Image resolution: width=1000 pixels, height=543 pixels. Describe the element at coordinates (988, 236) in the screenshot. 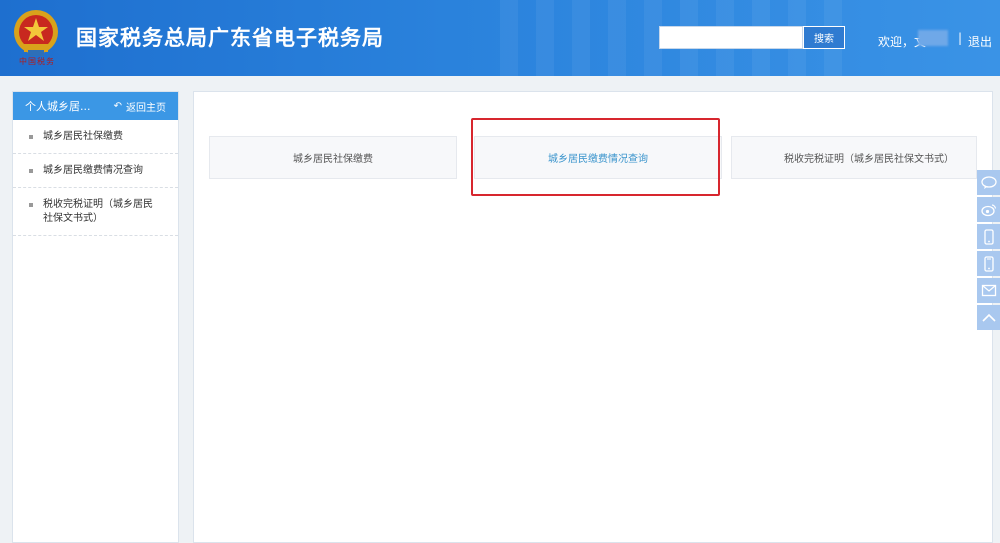

I see `phone-icon` at that location.